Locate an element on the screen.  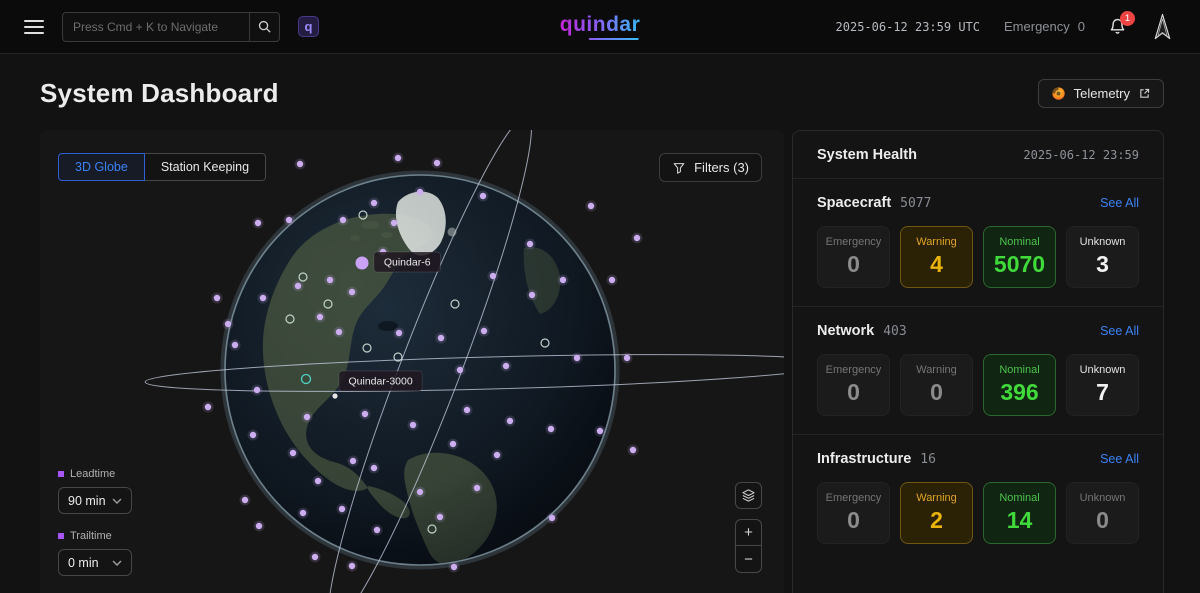
global-search is located at coordinates (171, 26).